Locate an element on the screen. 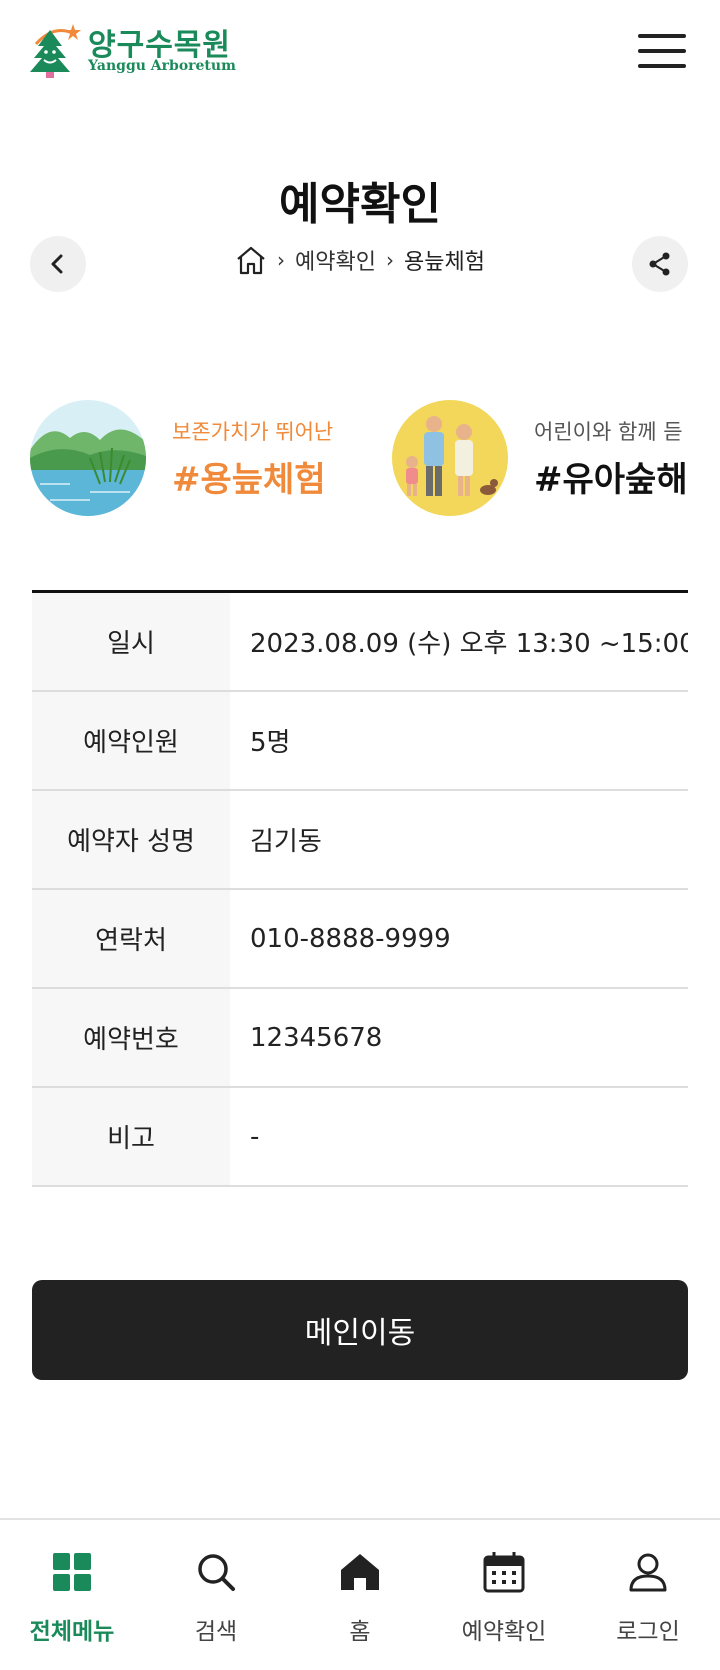 The height and width of the screenshot is (1670, 720). table-row: 연락처 010-8888-9999 is located at coordinates (360, 939).